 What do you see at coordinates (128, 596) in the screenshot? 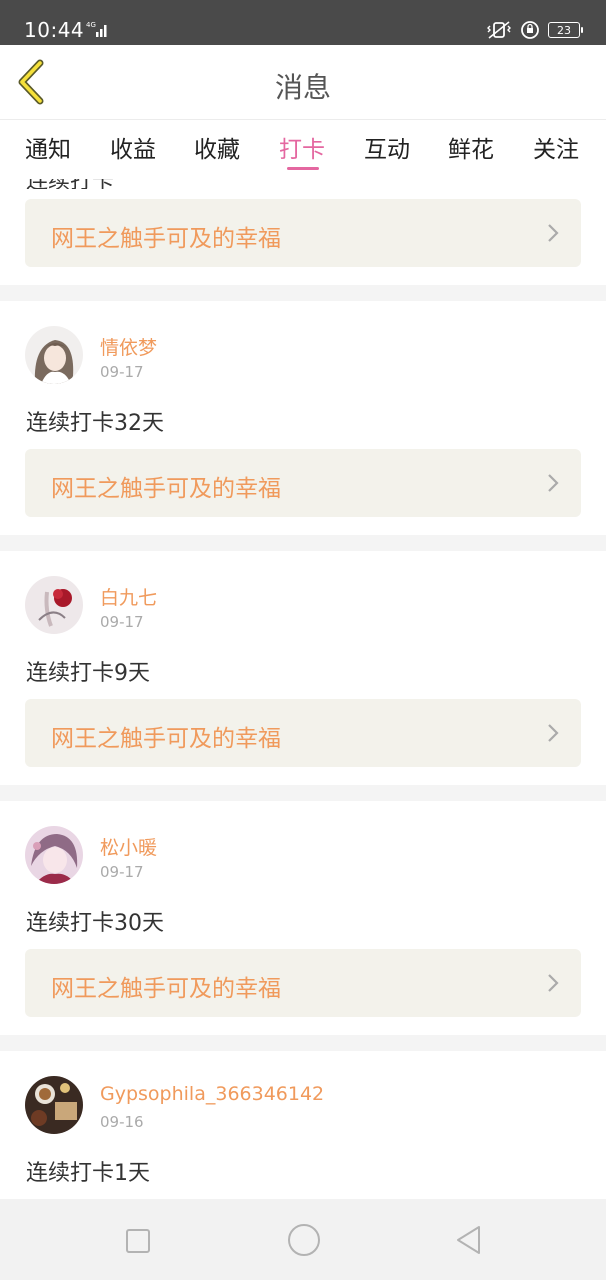
I see `username: 白九七` at bounding box center [128, 596].